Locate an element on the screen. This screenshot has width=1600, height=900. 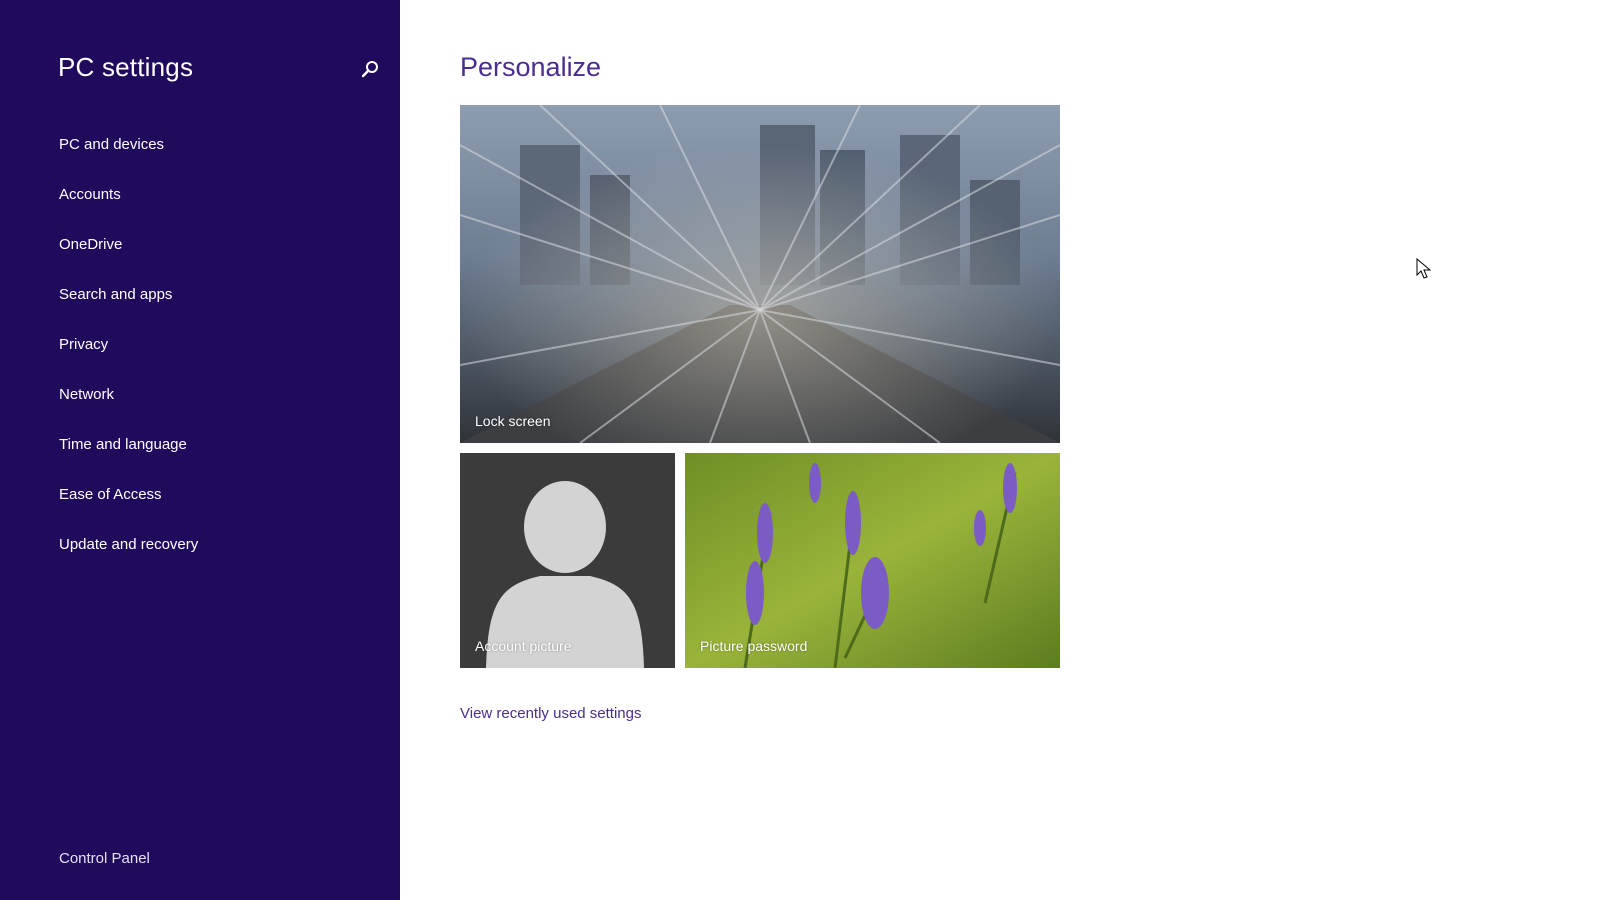
sidebar-item-ease-of-access: Ease of Access is located at coordinates (200, 500).